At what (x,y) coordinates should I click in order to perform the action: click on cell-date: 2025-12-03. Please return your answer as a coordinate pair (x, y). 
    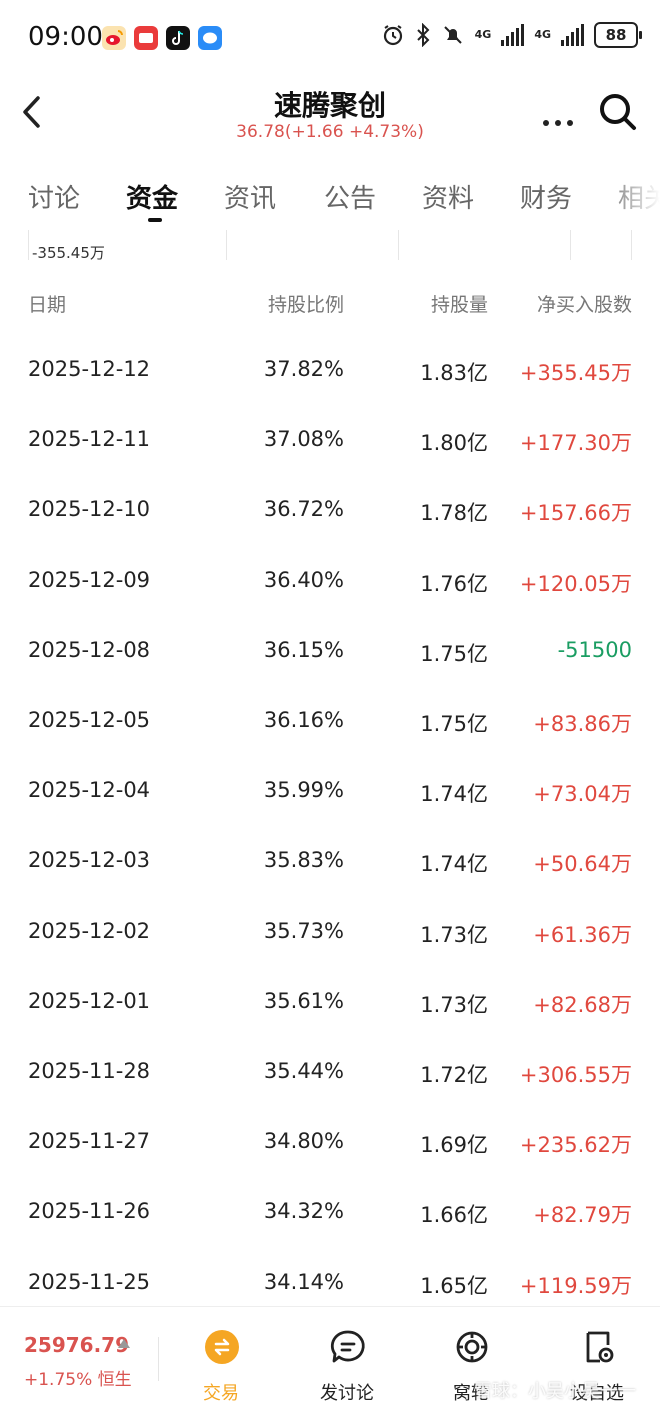
    Looking at the image, I should click on (89, 860).